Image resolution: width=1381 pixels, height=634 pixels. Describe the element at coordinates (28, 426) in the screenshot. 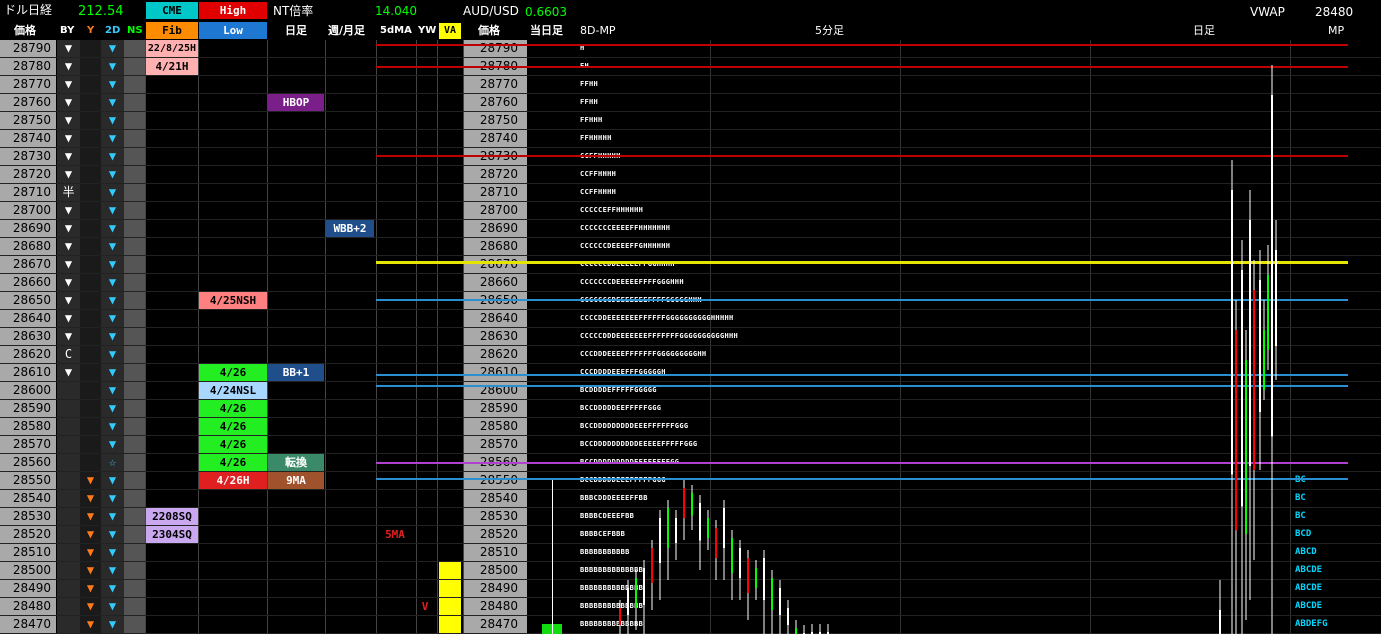

I see `price-cell: 28580` at that location.